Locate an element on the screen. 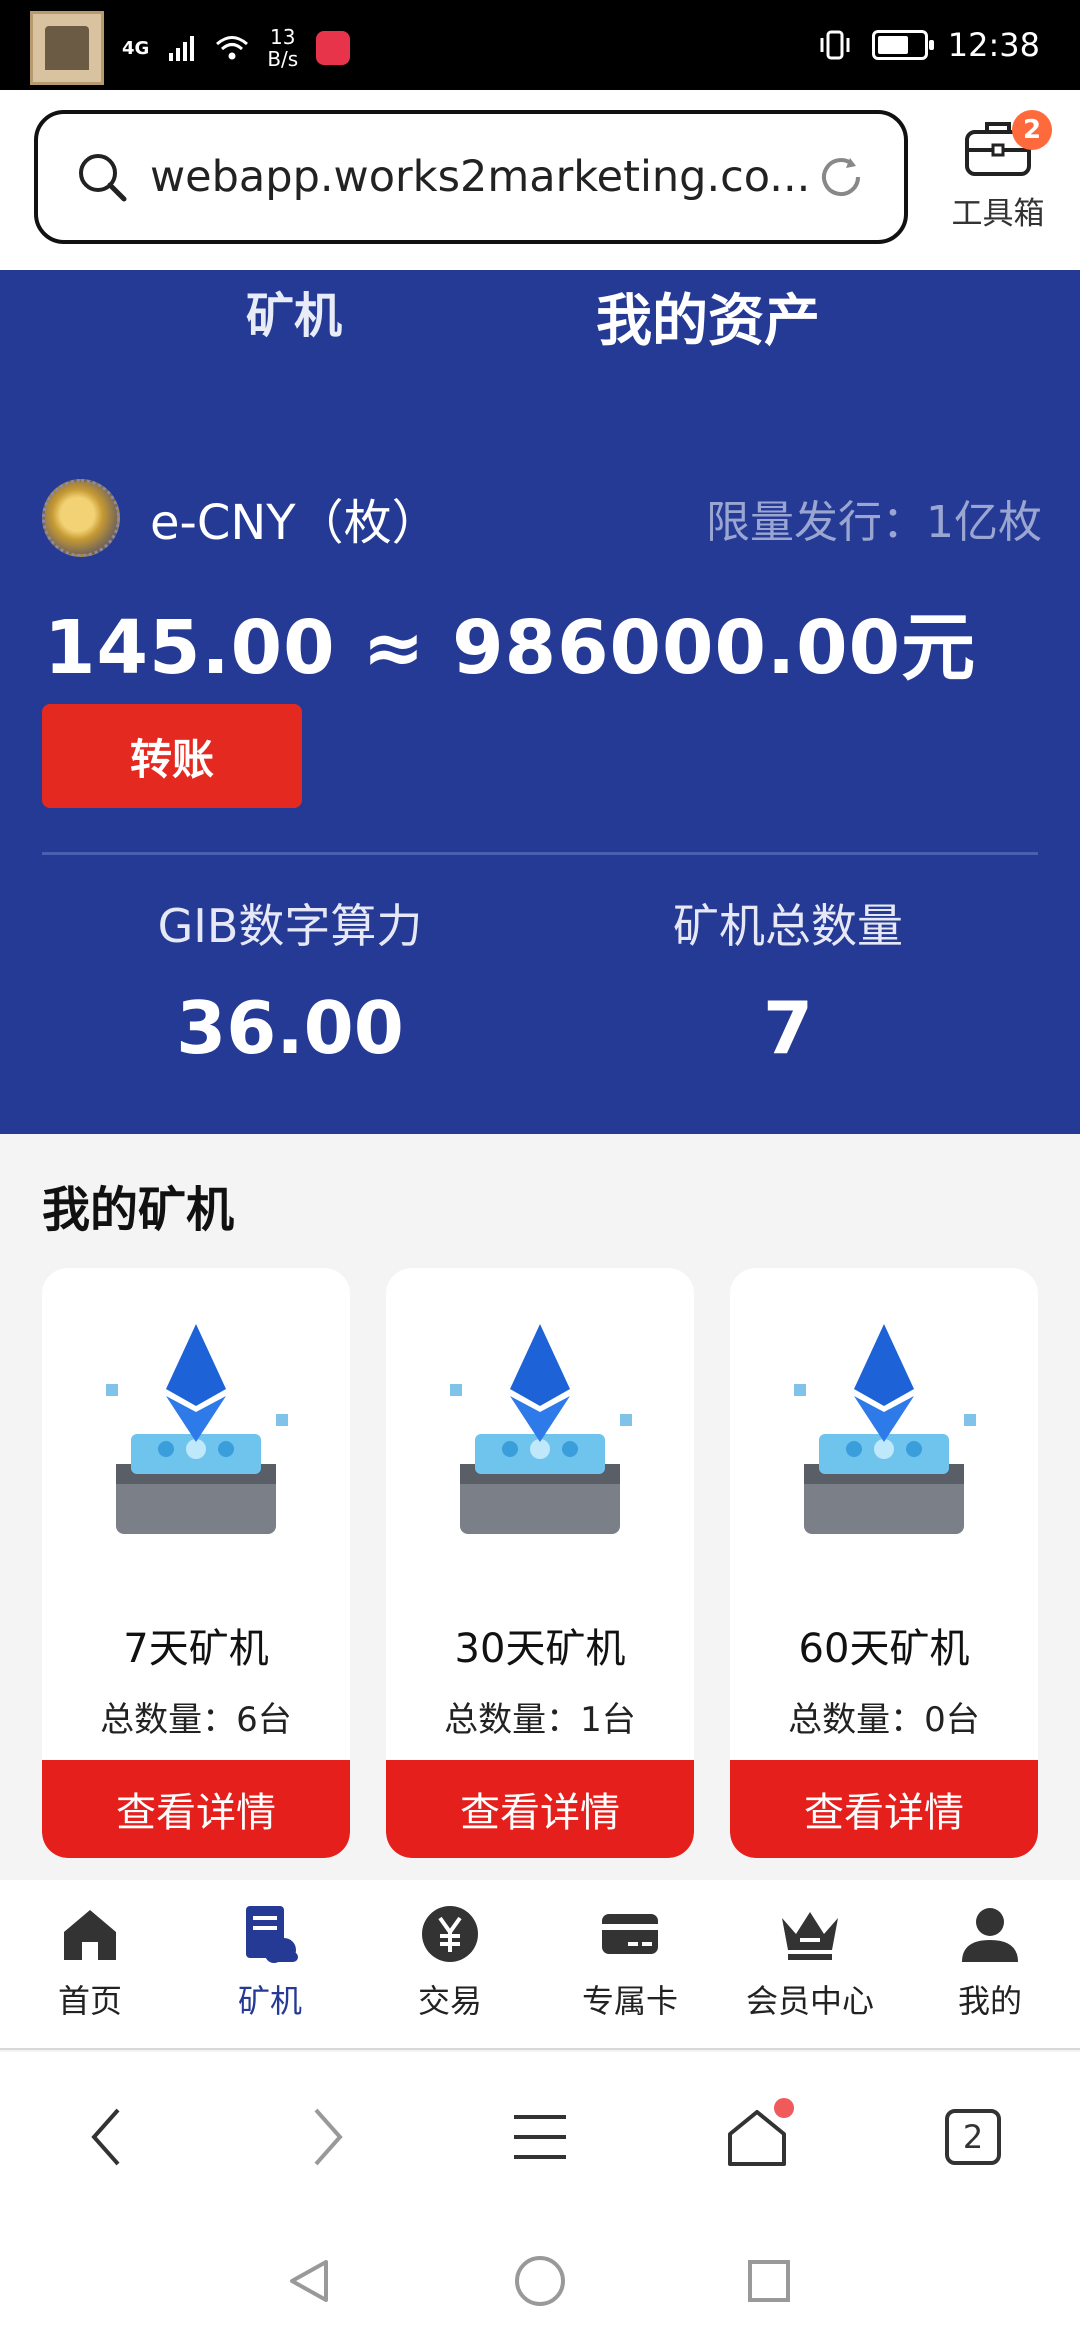  miner-icon is located at coordinates (272, 1934).